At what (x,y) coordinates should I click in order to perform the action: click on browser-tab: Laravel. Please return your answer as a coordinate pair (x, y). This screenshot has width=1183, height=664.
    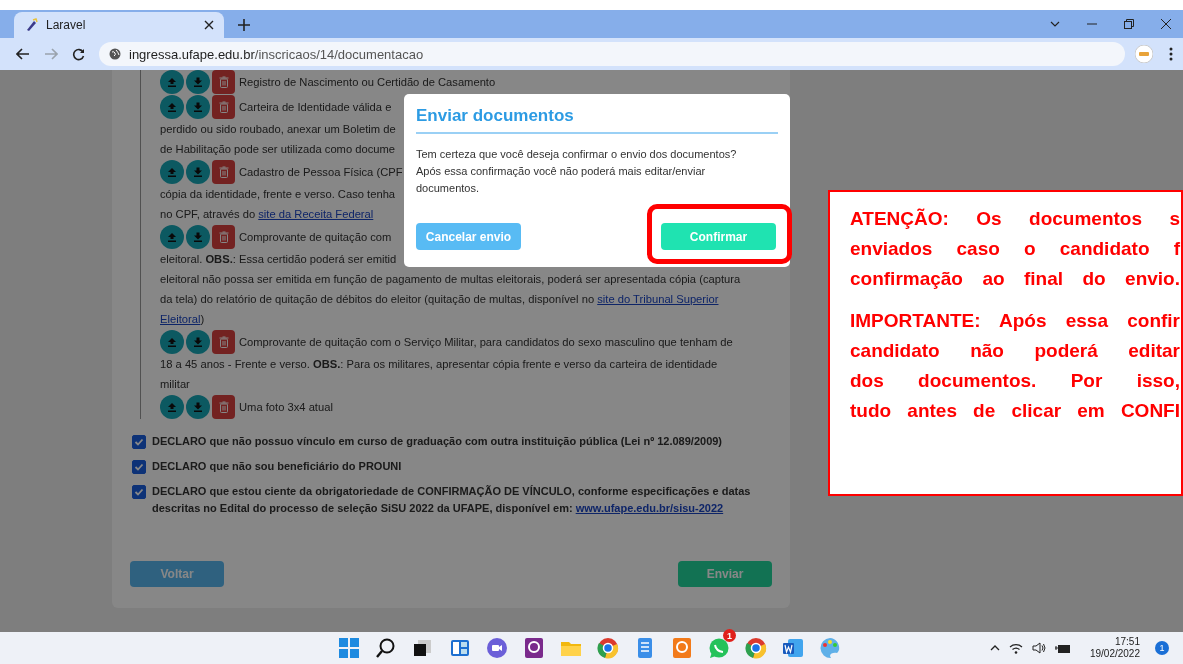
    Looking at the image, I should click on (119, 25).